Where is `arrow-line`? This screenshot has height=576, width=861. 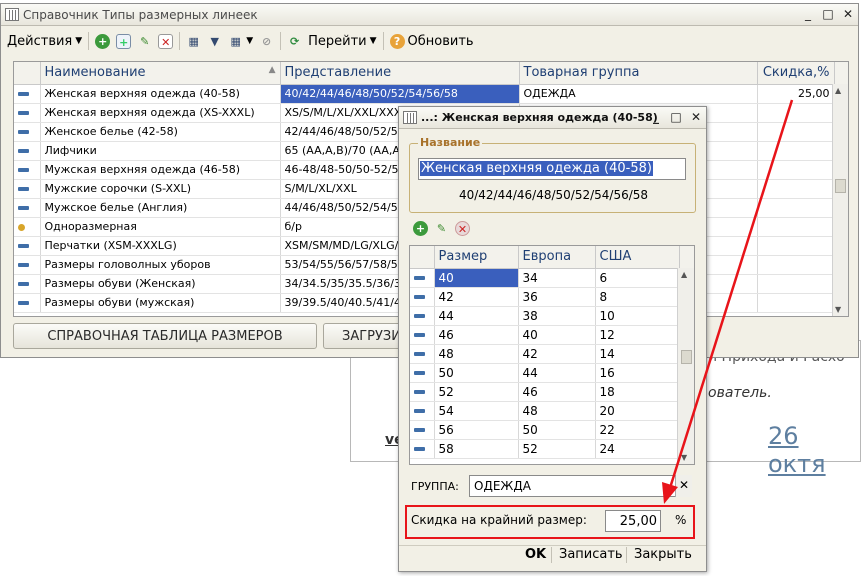 arrow-line is located at coordinates (731, 294).